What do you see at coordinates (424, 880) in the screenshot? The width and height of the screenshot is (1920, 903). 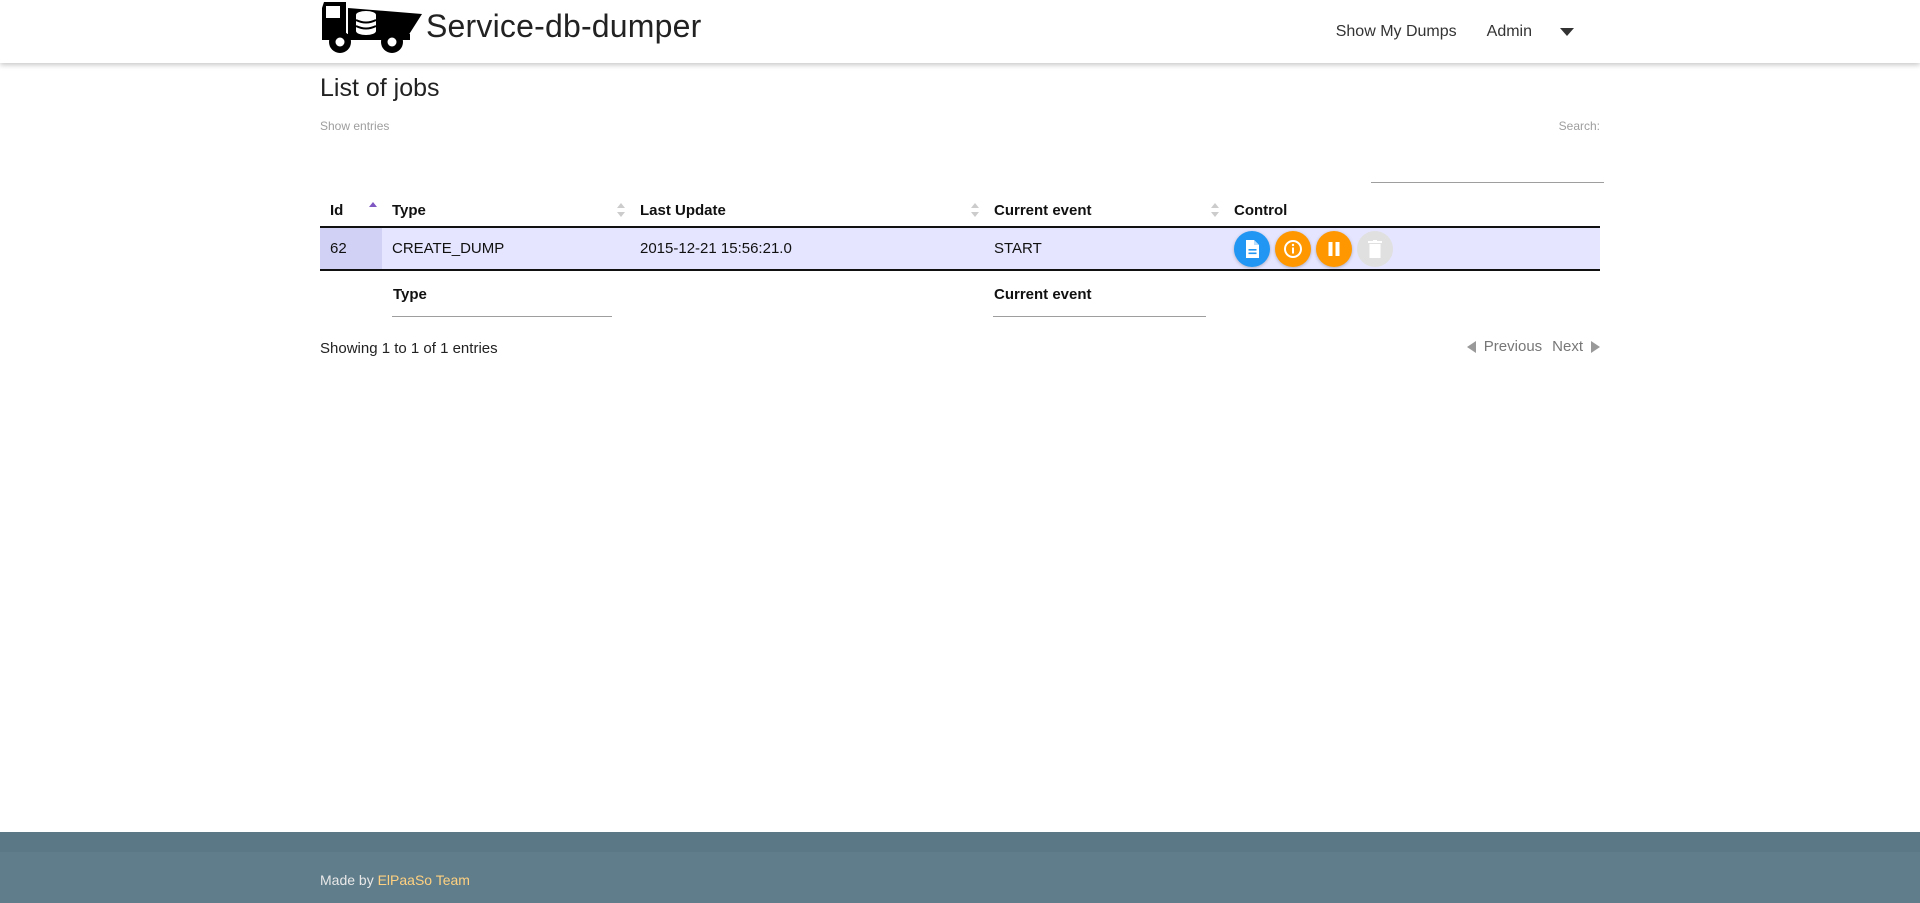 I see `team-link: ElPaaSo Team` at bounding box center [424, 880].